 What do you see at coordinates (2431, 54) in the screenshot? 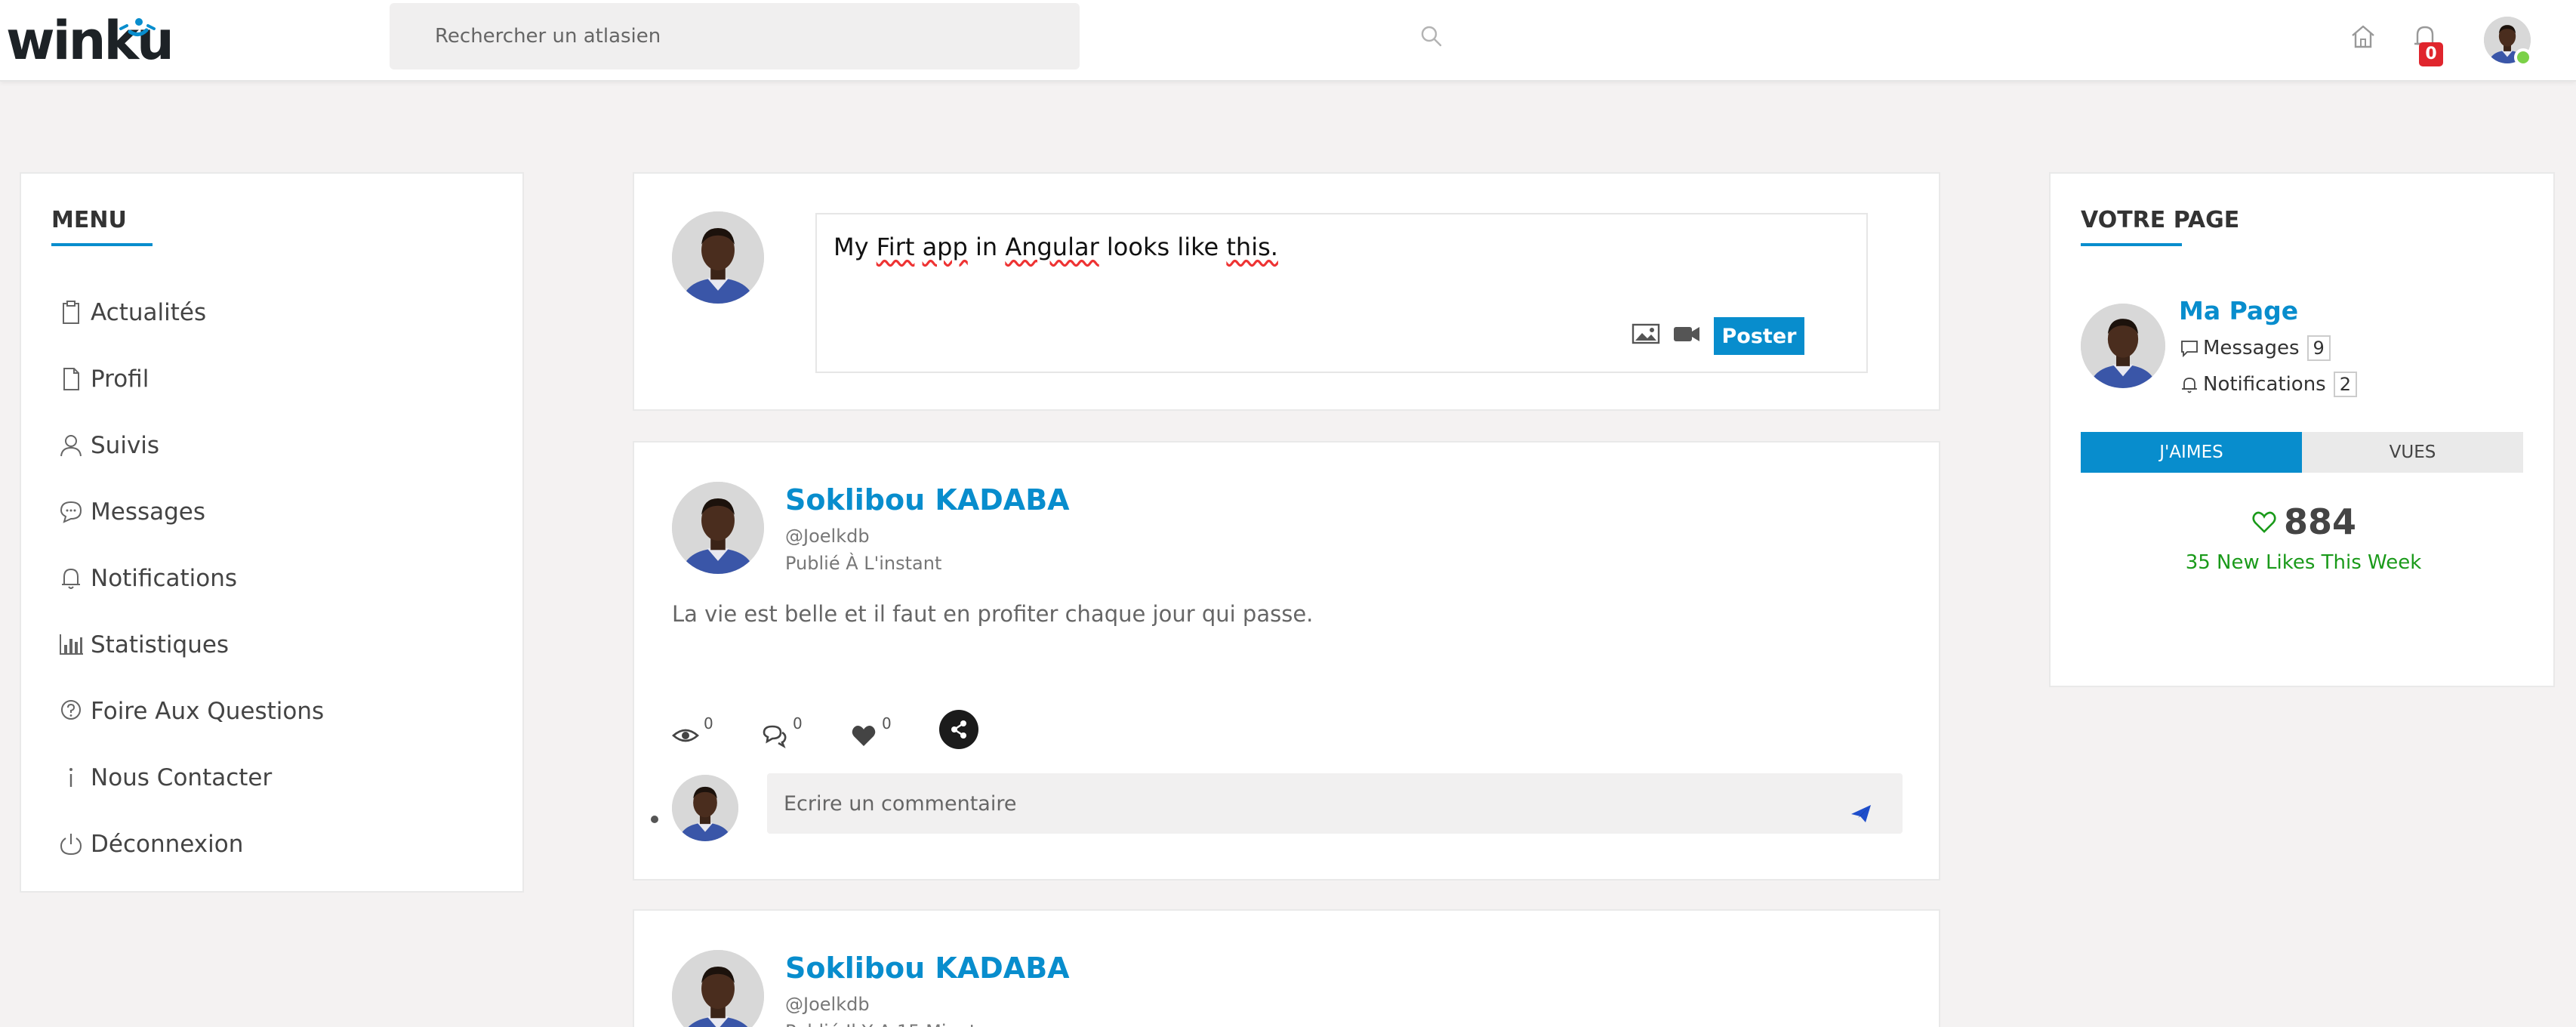
I see `notification-count-badge: 0` at bounding box center [2431, 54].